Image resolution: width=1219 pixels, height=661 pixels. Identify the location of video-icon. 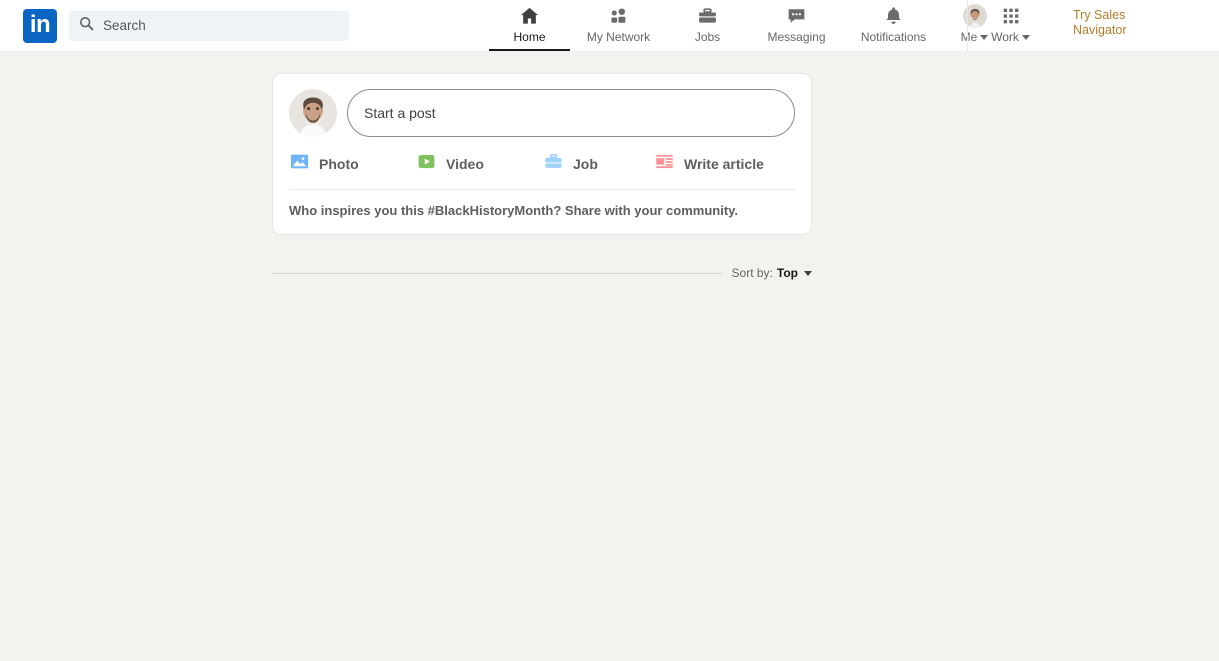
(426, 164).